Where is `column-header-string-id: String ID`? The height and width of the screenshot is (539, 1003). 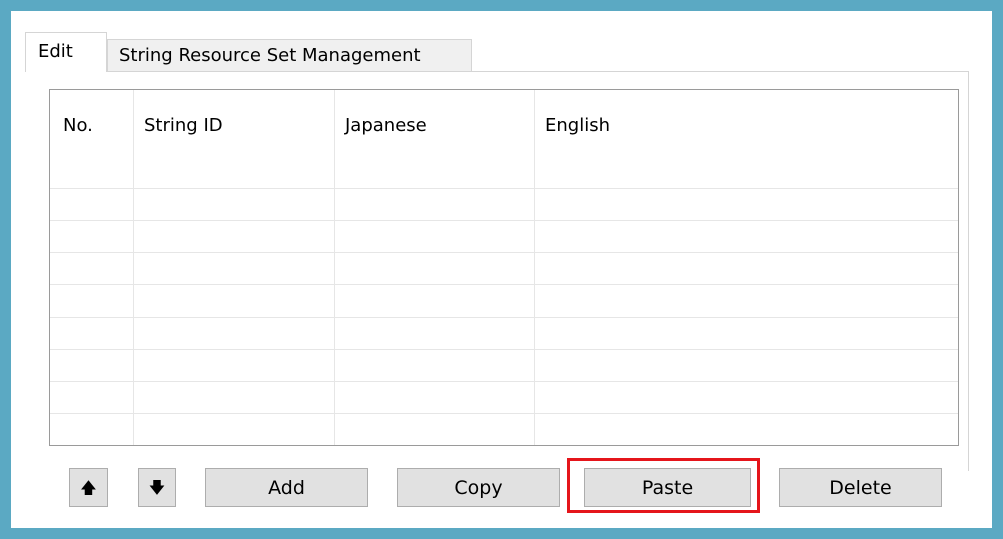 column-header-string-id: String ID is located at coordinates (183, 125).